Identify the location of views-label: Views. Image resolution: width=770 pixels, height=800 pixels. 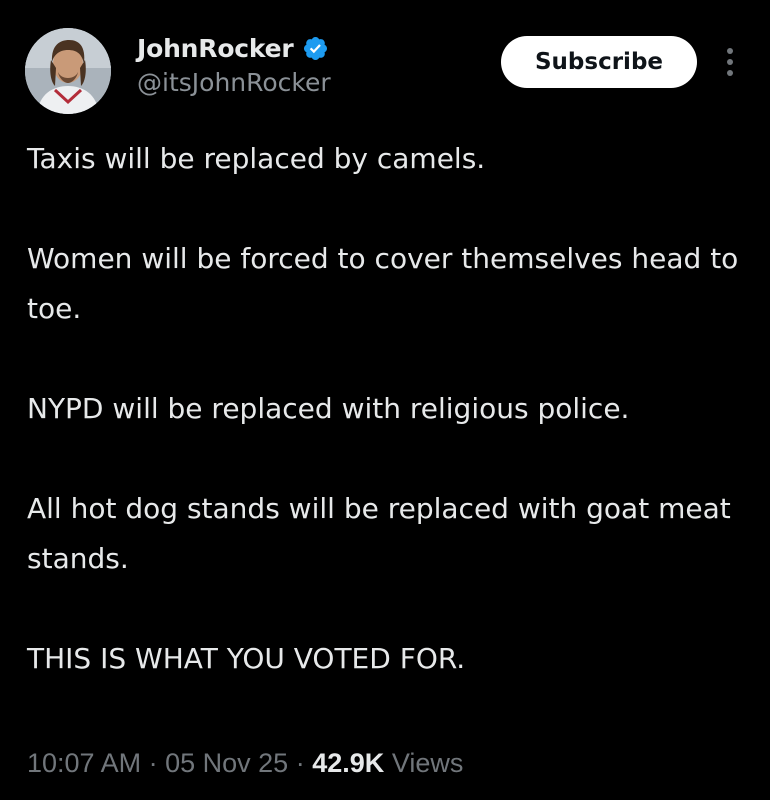
(427, 763).